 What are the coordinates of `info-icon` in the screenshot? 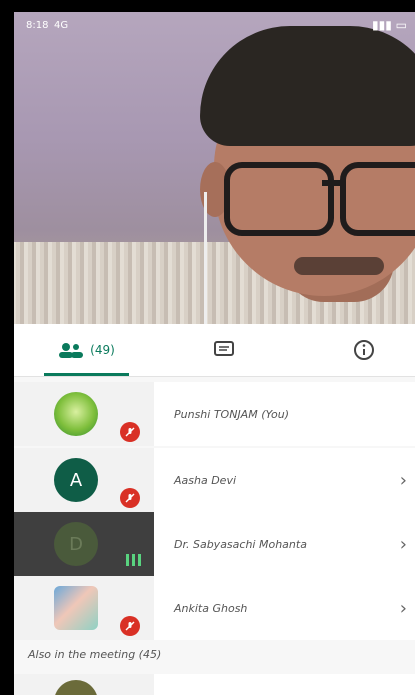 It's located at (364, 350).